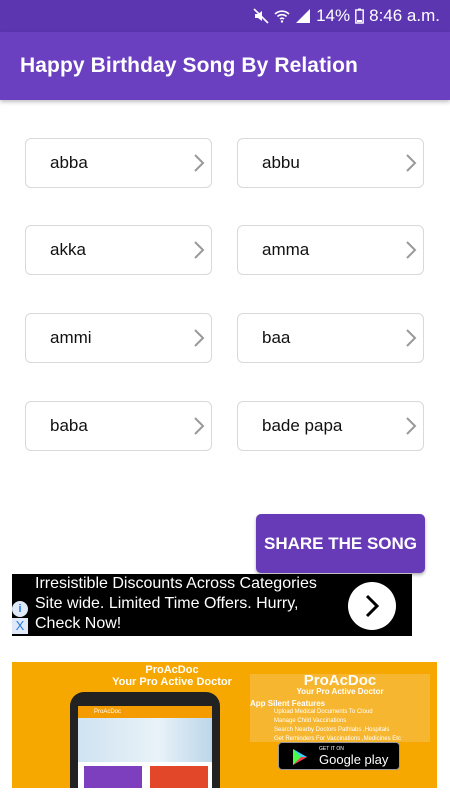 This screenshot has height=800, width=450. I want to click on relation-card-ammi: ammi, so click(118, 338).